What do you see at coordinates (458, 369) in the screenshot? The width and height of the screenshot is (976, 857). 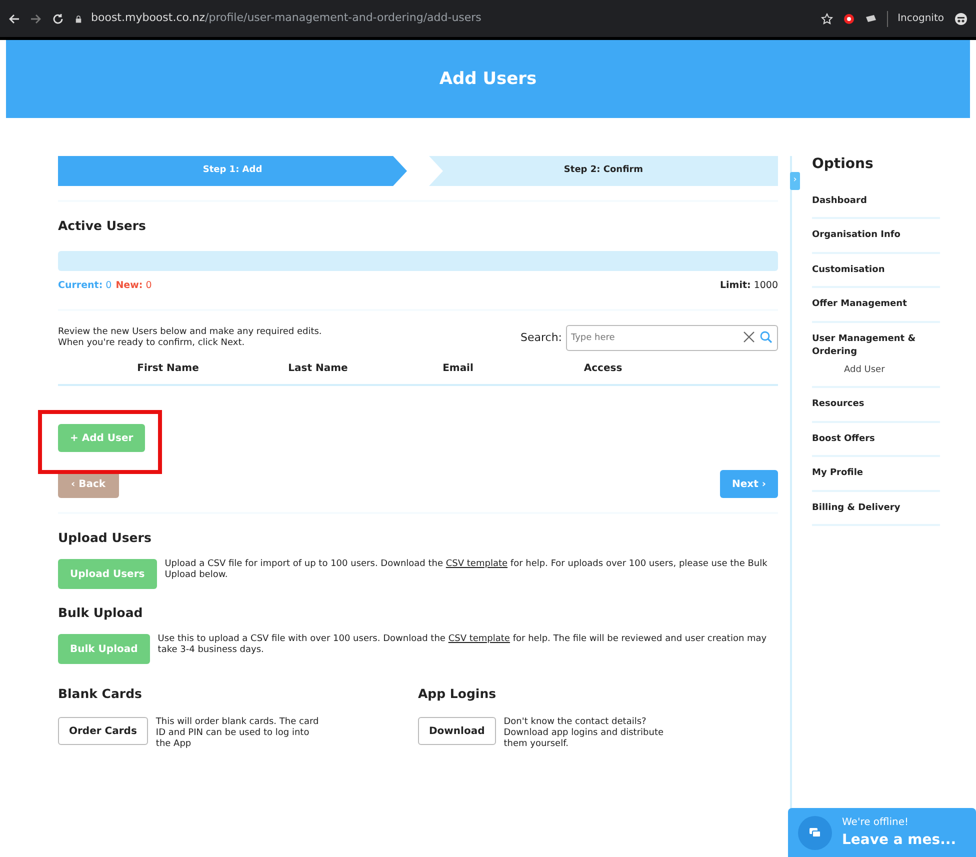 I see `column-header: Email` at bounding box center [458, 369].